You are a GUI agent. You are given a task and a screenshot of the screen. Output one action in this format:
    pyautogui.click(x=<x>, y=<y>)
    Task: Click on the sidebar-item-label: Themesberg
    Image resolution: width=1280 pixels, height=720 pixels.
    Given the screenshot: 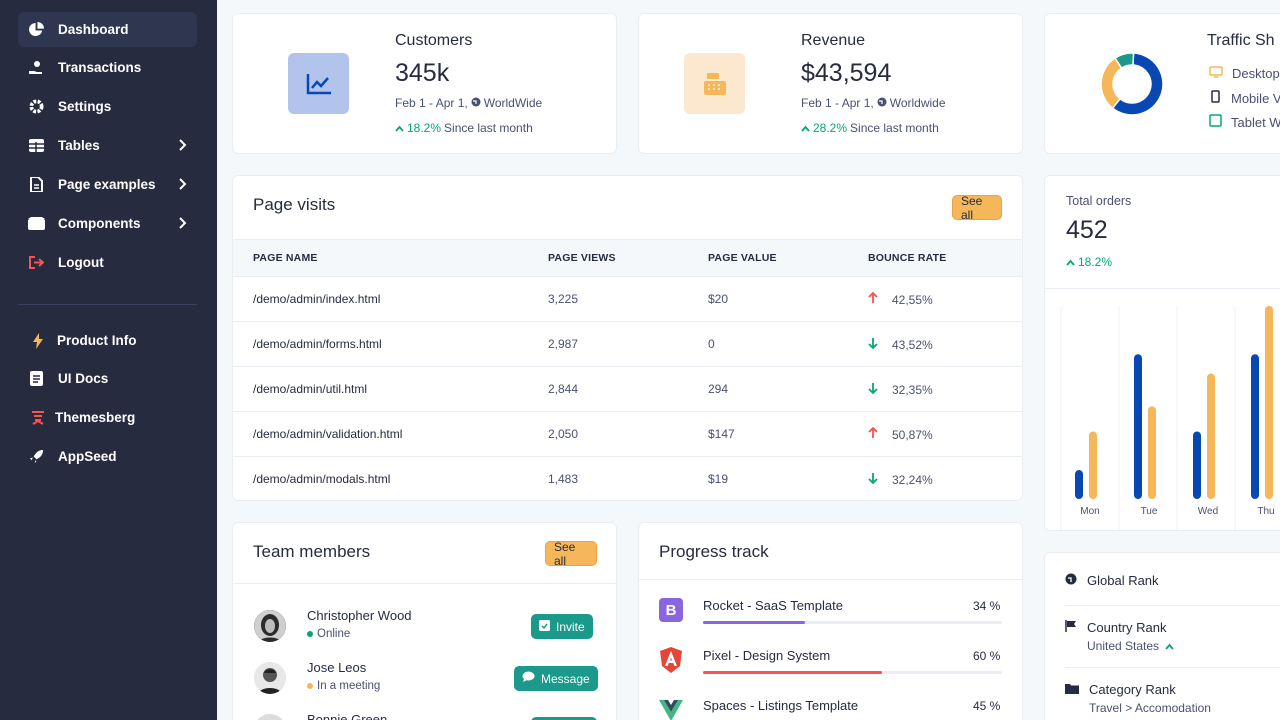 What is the action you would take?
    pyautogui.click(x=95, y=417)
    